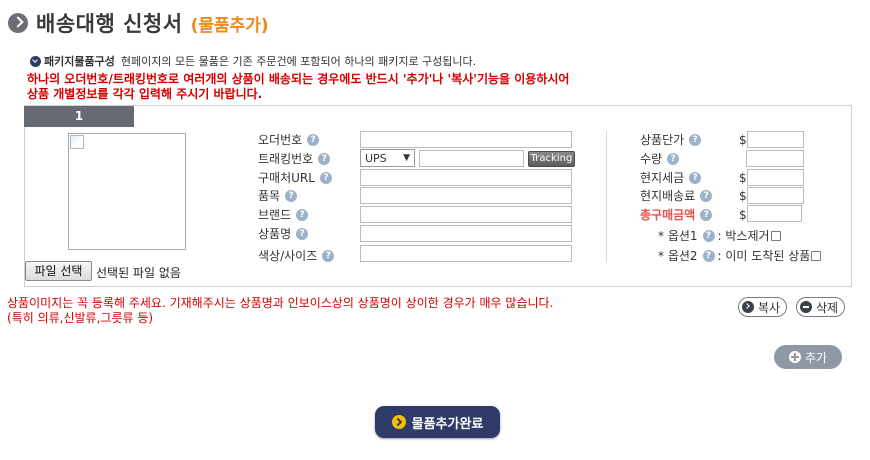 The image size is (870, 460). I want to click on product-name-label: 상품명?, so click(283, 233).